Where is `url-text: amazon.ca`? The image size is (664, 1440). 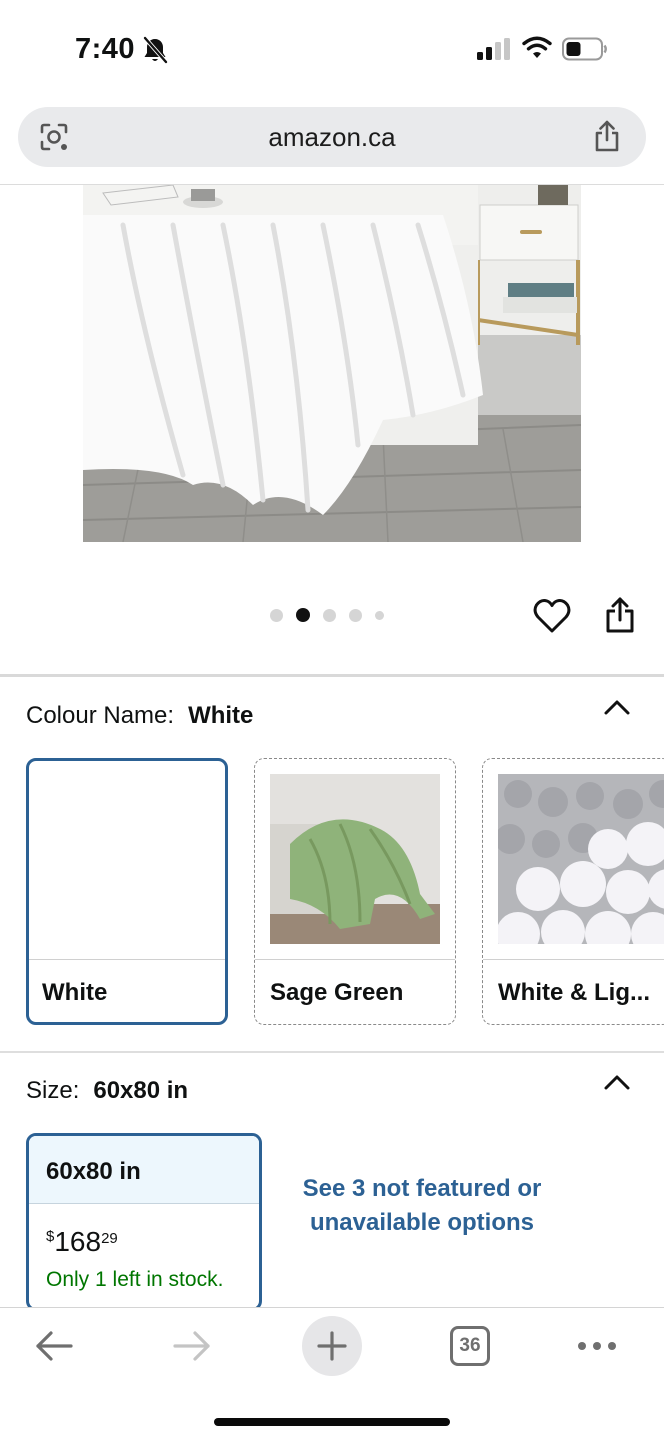 url-text: amazon.ca is located at coordinates (332, 137).